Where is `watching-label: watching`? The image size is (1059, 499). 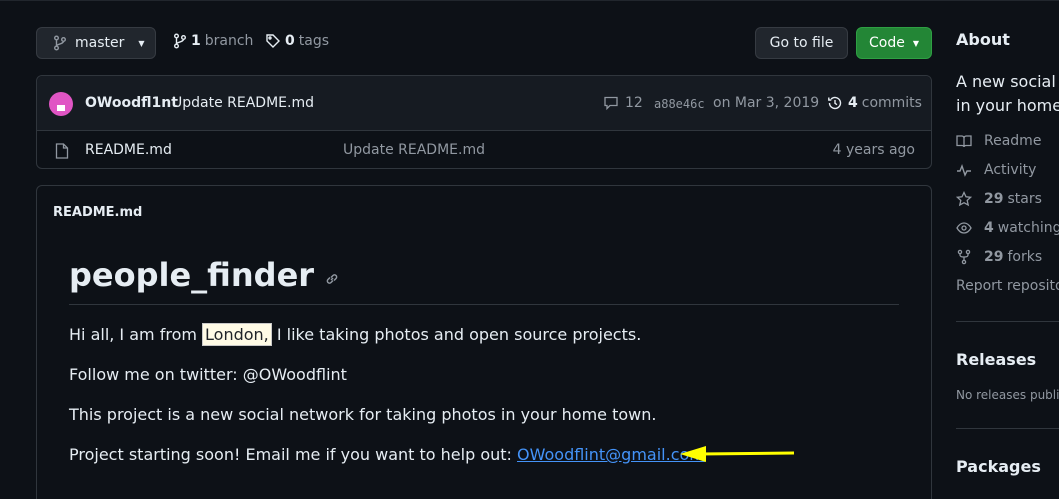
watching-label: watching is located at coordinates (1028, 228).